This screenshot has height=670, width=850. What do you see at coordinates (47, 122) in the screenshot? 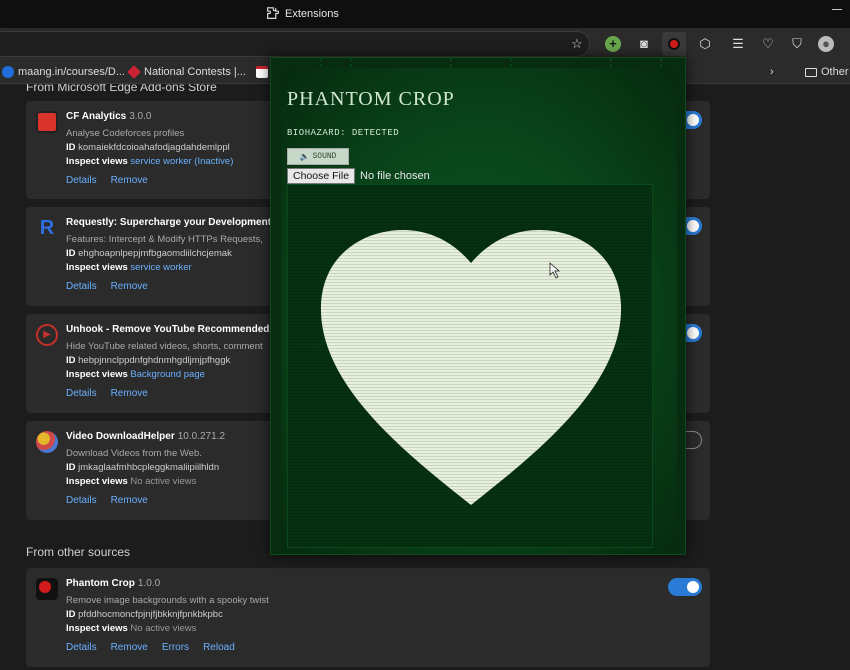
I see `cf-analytics-icon` at bounding box center [47, 122].